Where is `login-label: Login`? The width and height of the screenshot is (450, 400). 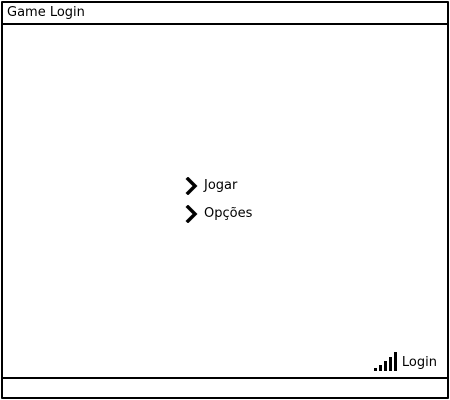
login-label: Login is located at coordinates (419, 362).